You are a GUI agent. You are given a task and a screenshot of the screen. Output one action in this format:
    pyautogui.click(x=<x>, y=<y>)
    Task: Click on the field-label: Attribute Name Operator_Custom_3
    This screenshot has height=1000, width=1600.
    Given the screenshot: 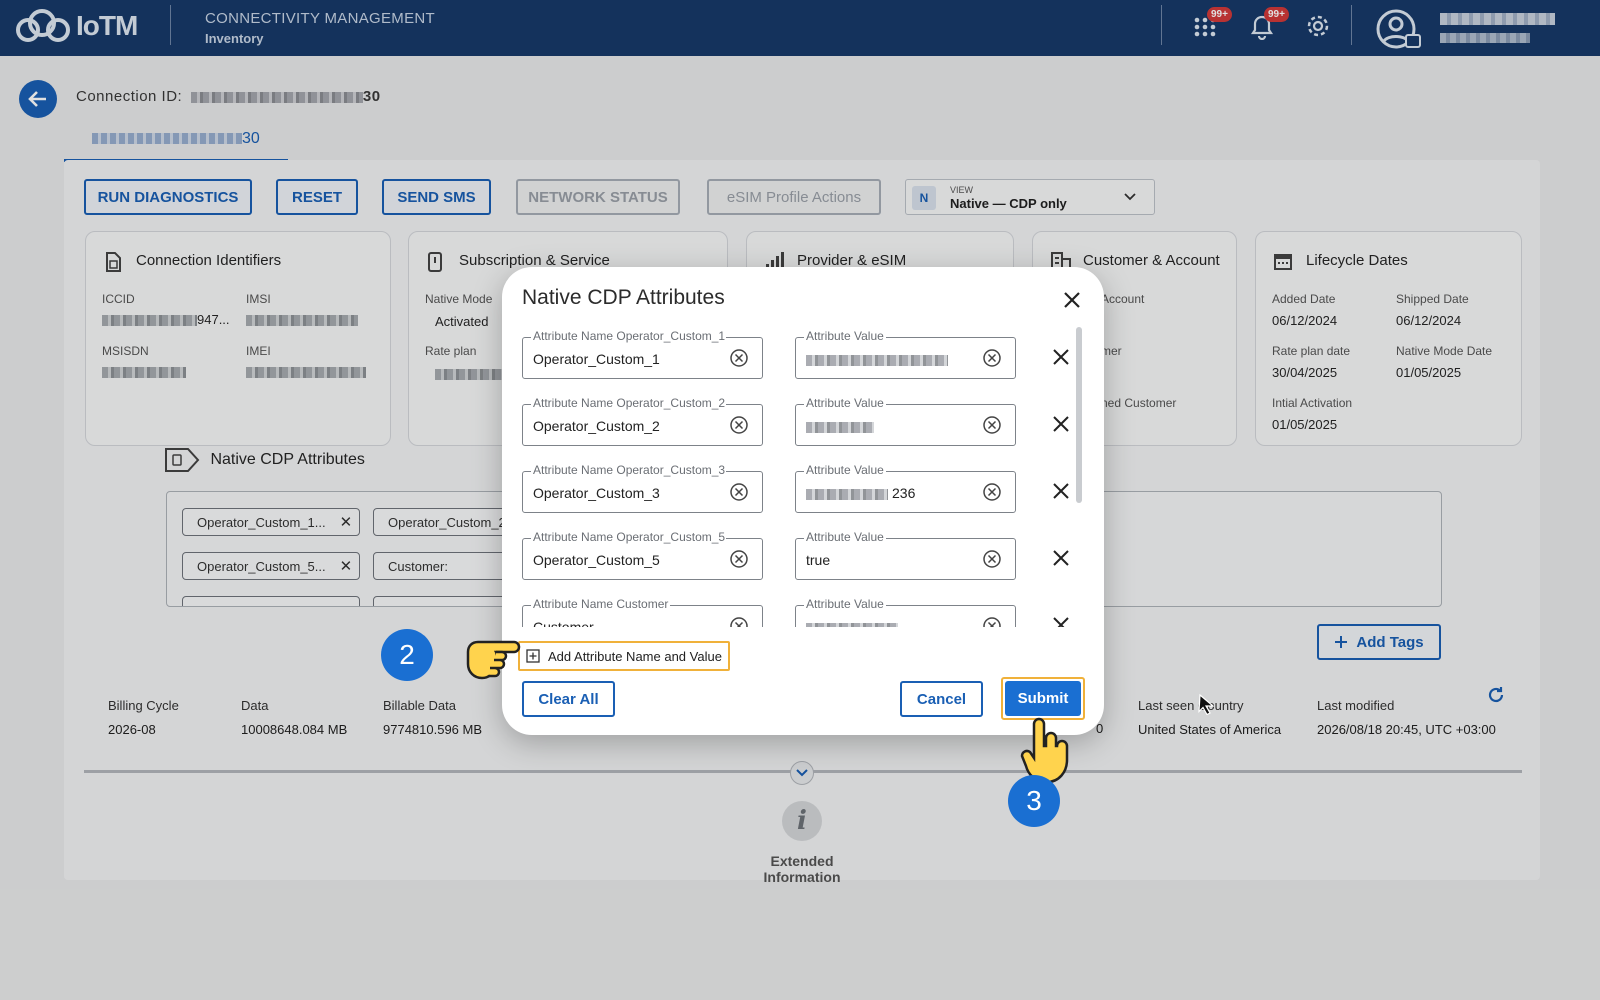 What is the action you would take?
    pyautogui.click(x=628, y=470)
    